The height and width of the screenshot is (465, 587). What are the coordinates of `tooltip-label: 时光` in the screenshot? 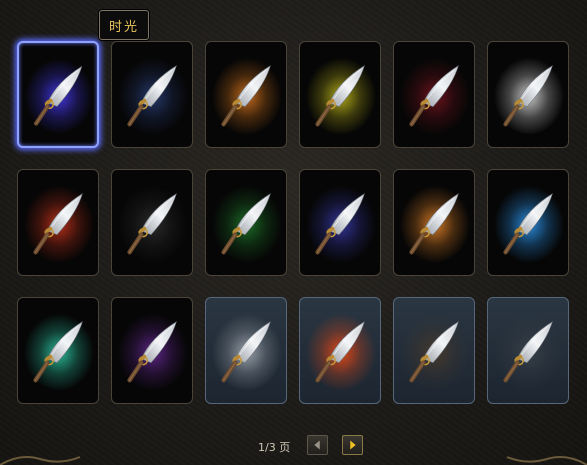 It's located at (123, 27).